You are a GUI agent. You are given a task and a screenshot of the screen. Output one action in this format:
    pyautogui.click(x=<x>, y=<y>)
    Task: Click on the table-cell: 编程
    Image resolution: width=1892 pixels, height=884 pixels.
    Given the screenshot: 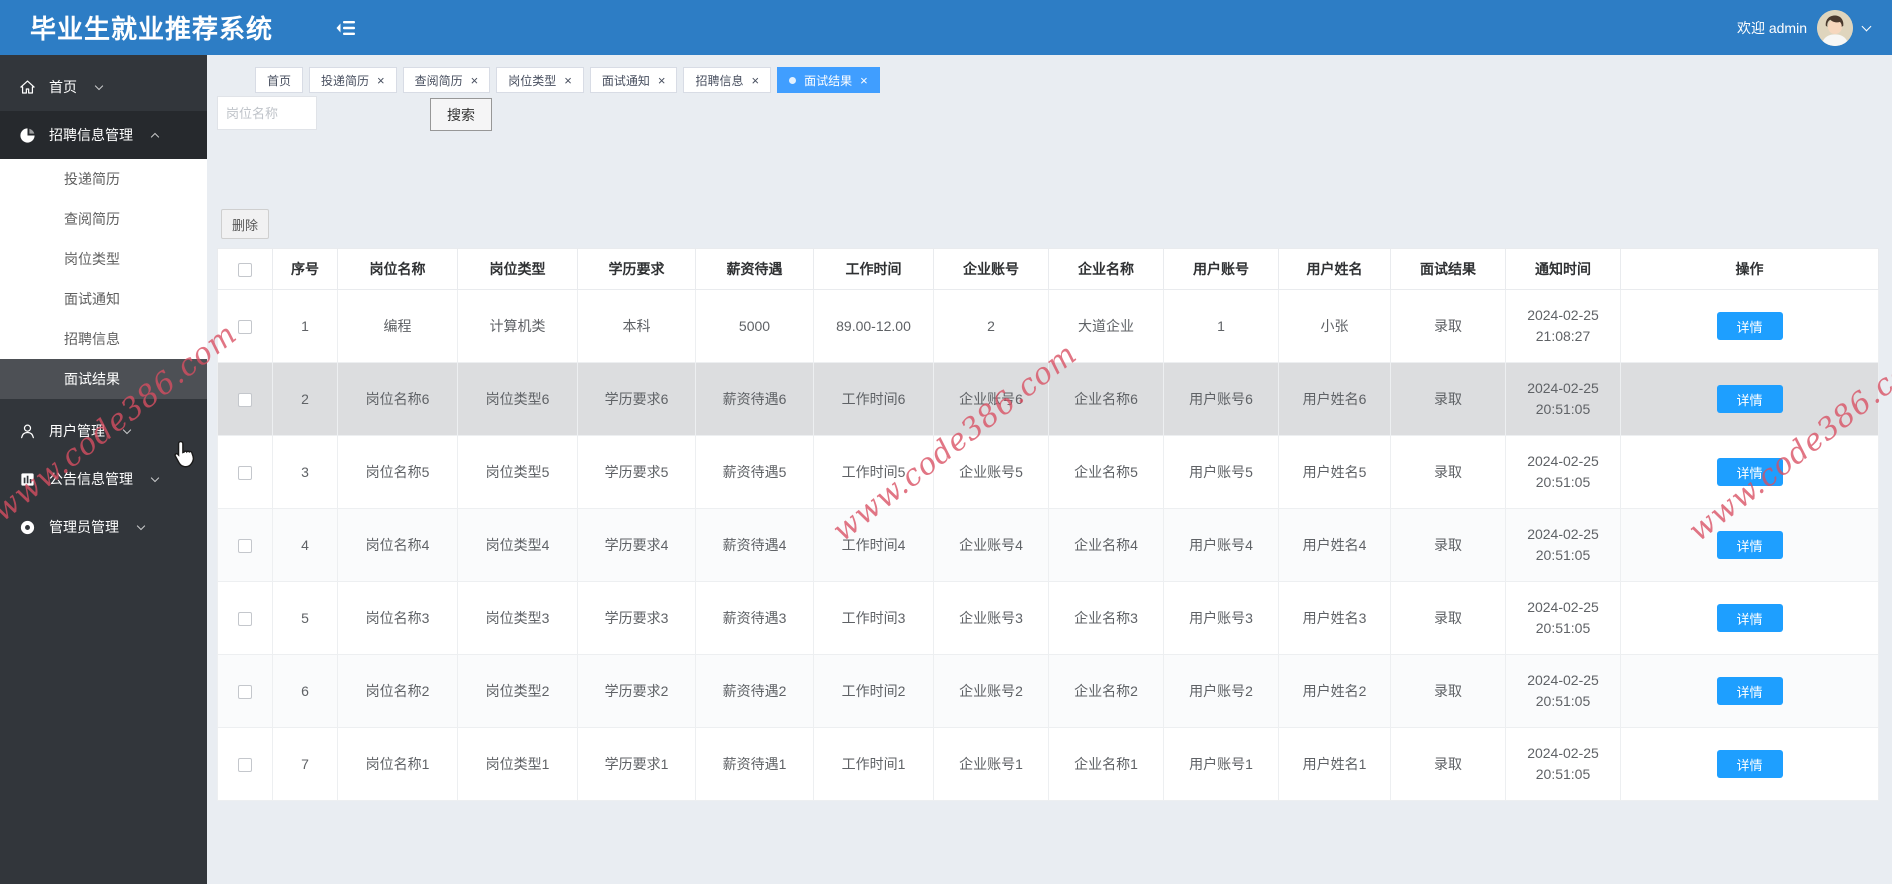 What is the action you would take?
    pyautogui.click(x=397, y=326)
    